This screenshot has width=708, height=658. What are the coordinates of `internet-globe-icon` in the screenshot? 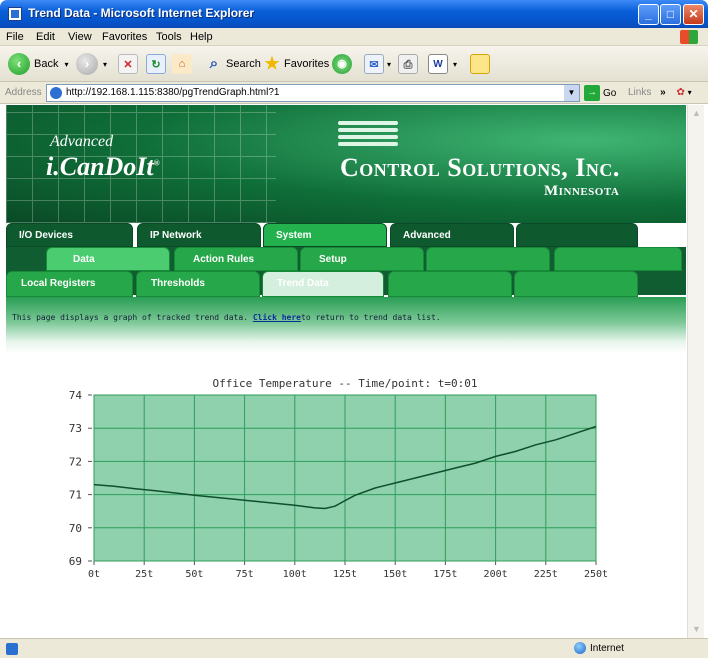 It's located at (580, 648).